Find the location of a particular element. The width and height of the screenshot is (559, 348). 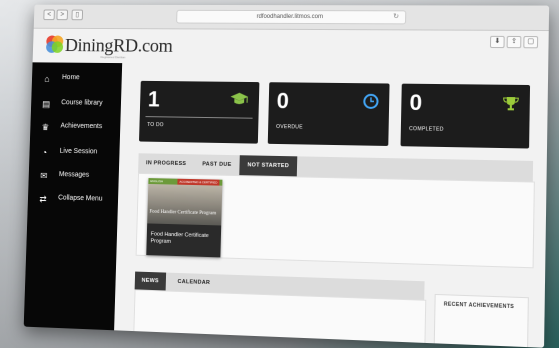

stat-value: 1 is located at coordinates (154, 99).